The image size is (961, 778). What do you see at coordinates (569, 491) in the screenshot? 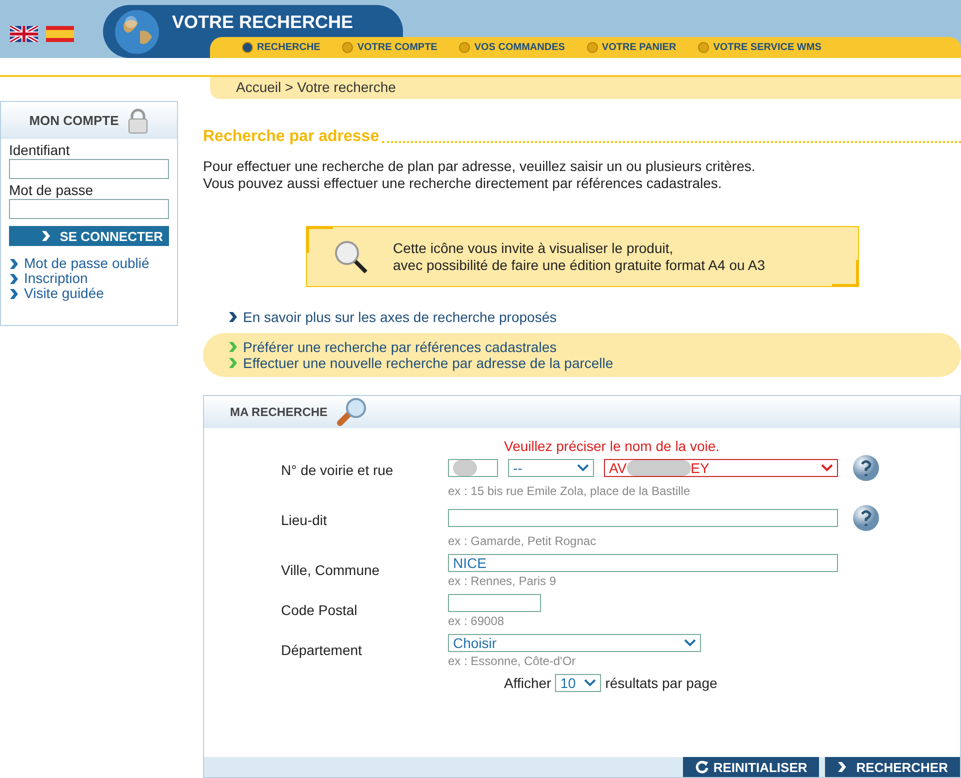
I see `hint-text: ex : 15 bis rue Emile Zola, place de la Bastille` at bounding box center [569, 491].